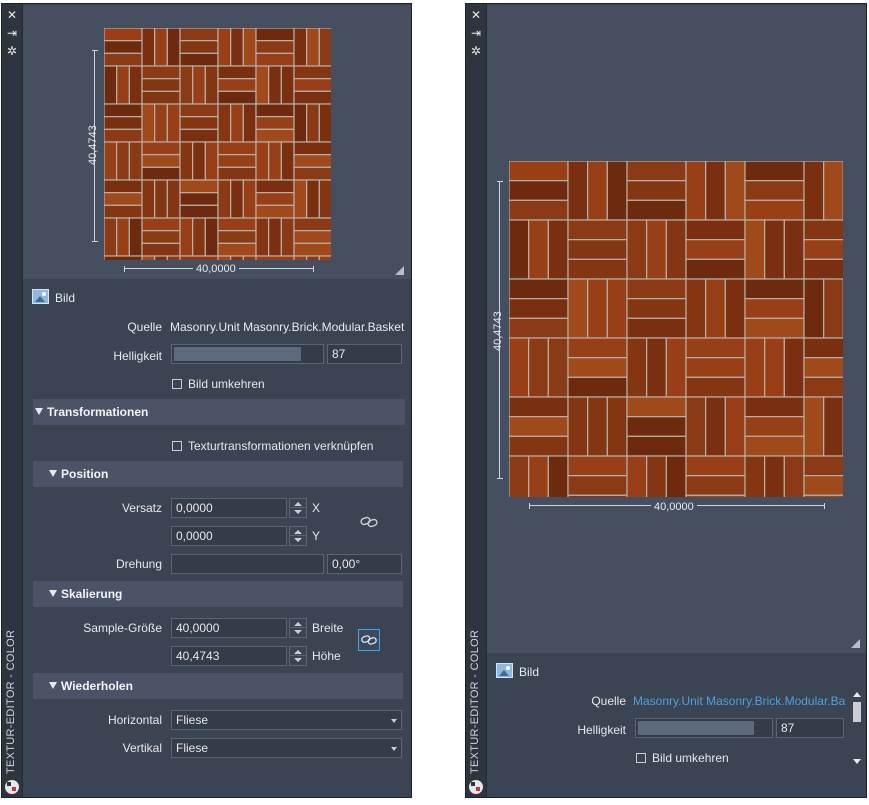 This screenshot has width=869, height=805. What do you see at coordinates (229, 628) in the screenshot?
I see `sample-width-input: 40,0000` at bounding box center [229, 628].